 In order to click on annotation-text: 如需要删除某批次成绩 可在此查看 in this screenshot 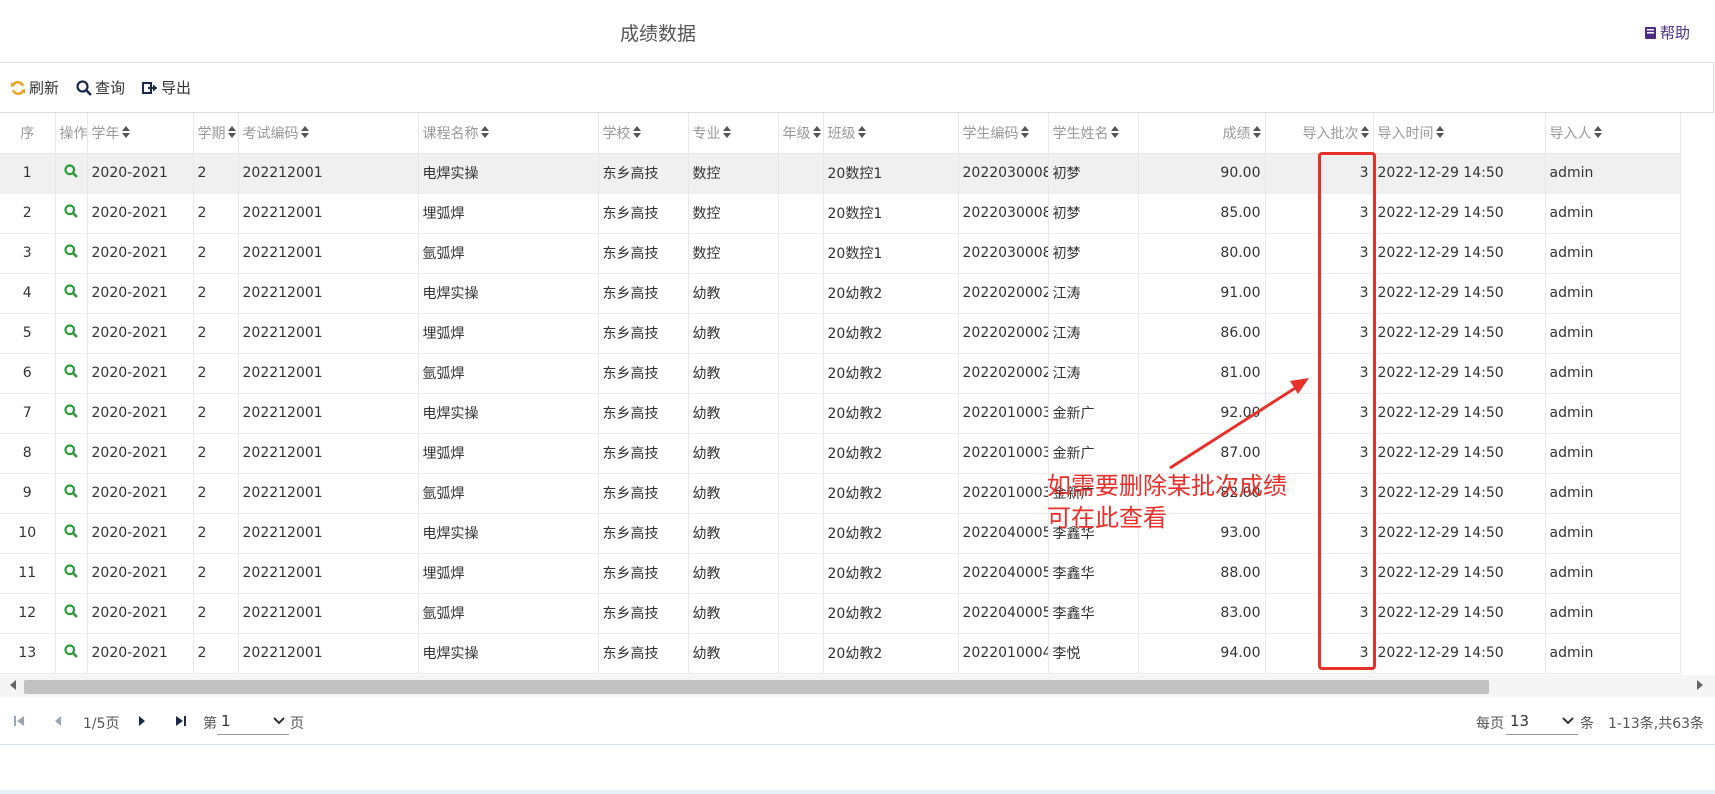, I will do `click(1167, 502)`.